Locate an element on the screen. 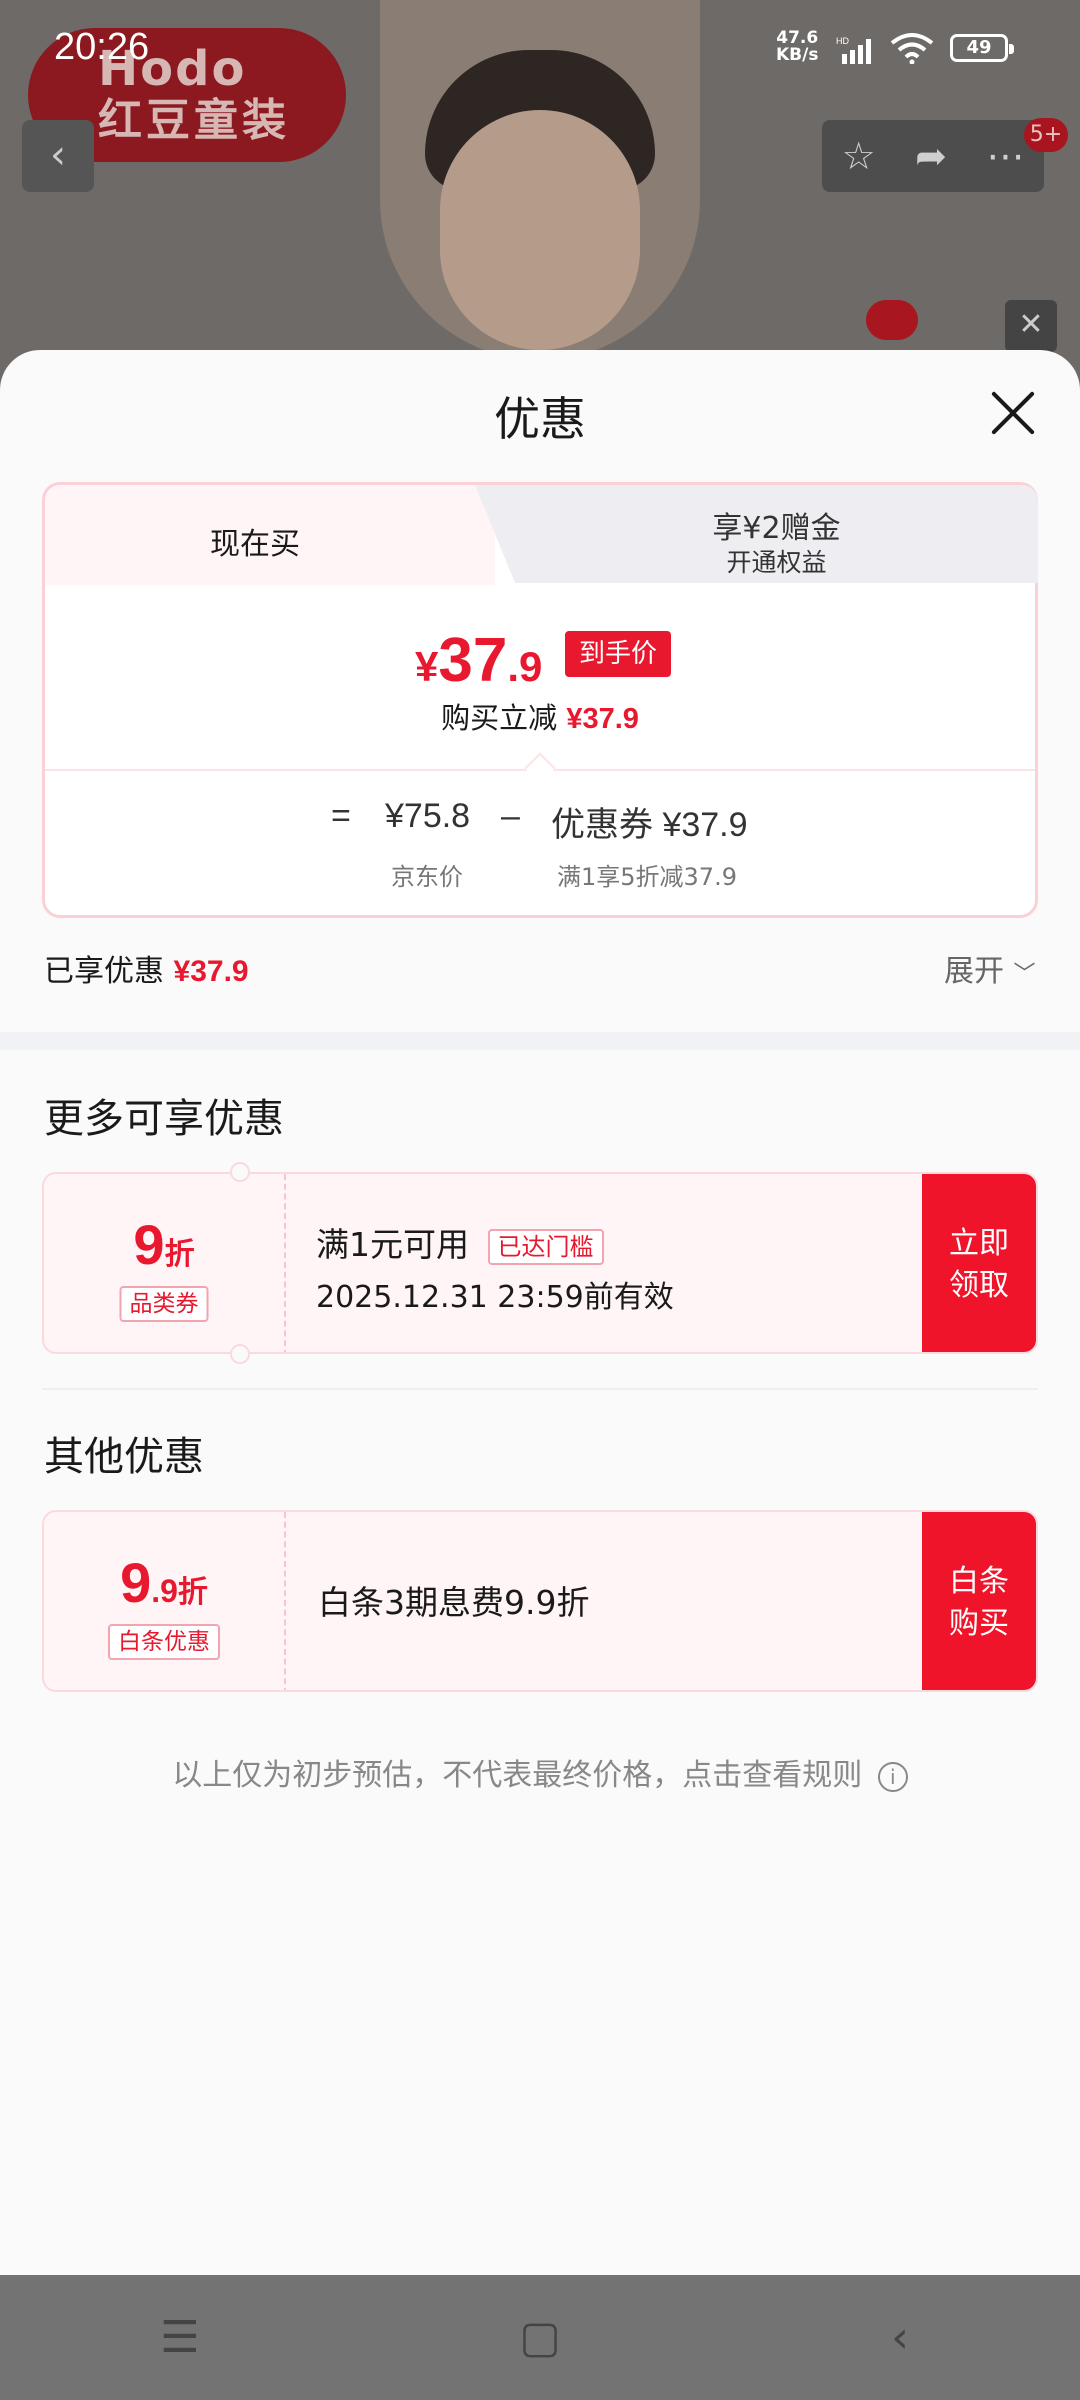 Image resolution: width=1080 pixels, height=2400 pixels. instant-reduce-amount: ¥37.9 is located at coordinates (602, 719).